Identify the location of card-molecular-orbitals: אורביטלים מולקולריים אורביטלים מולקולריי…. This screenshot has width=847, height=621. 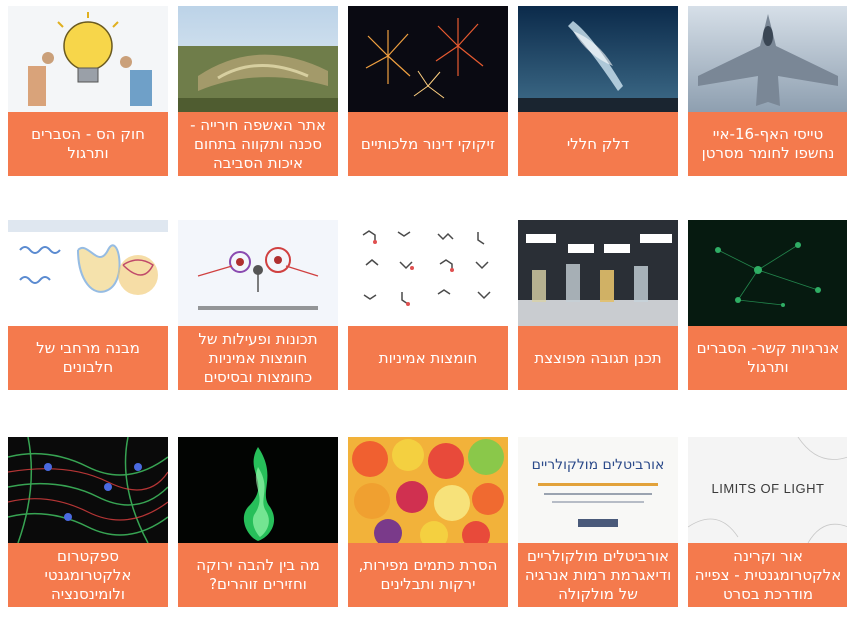
(598, 522).